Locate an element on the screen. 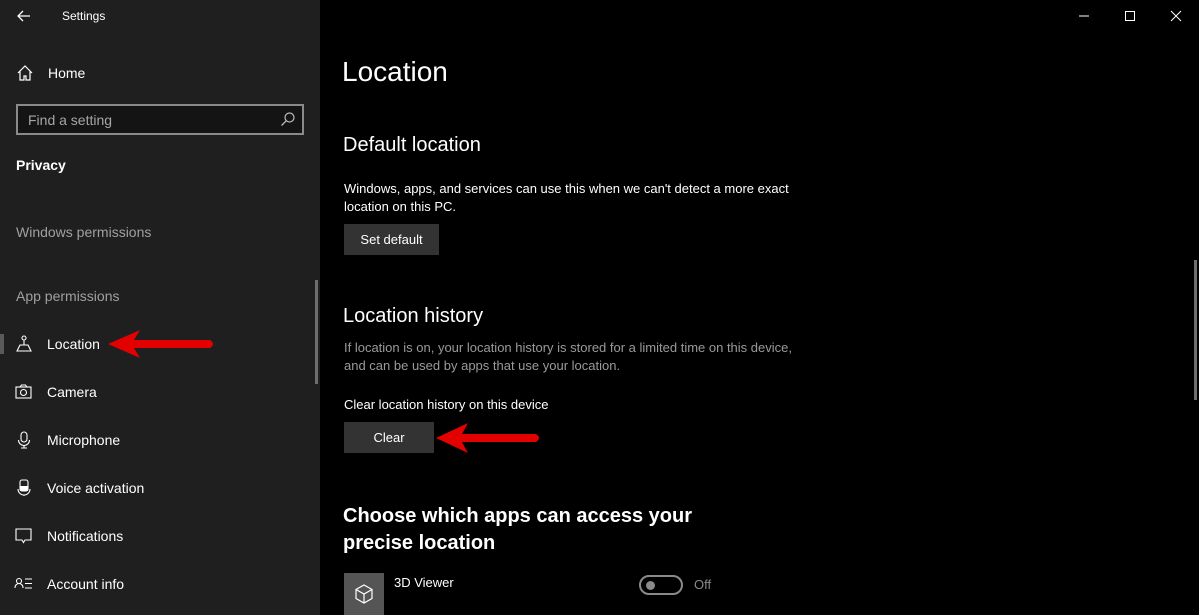 The height and width of the screenshot is (615, 1199). toggle-state-label: Off is located at coordinates (703, 584).